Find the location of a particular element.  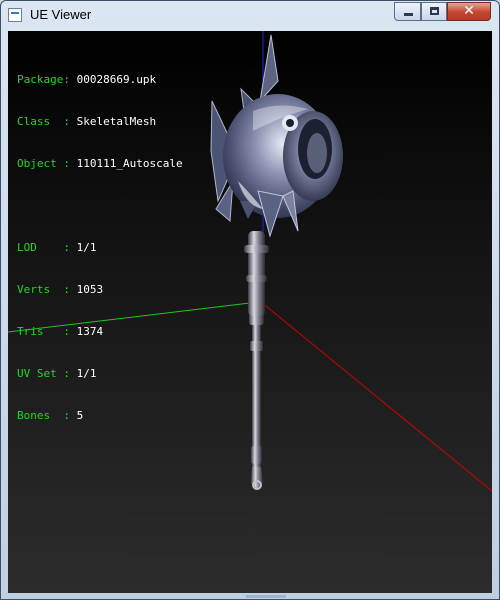

info-label: UV Set : is located at coordinates (47, 373).